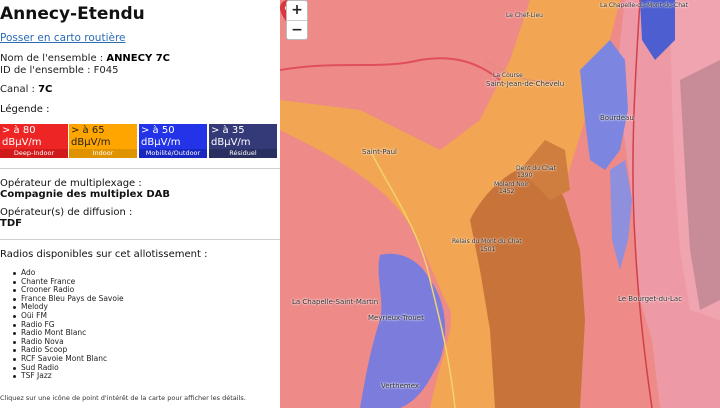  I want to click on legend-value: > à 80 dBµV/m, so click(34, 136).